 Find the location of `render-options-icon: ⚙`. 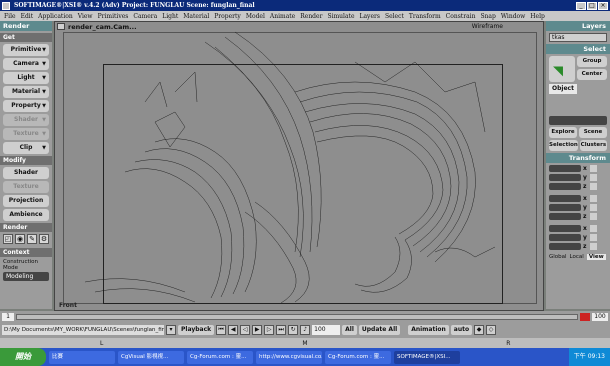

render-options-icon: ⚙ is located at coordinates (44, 239).